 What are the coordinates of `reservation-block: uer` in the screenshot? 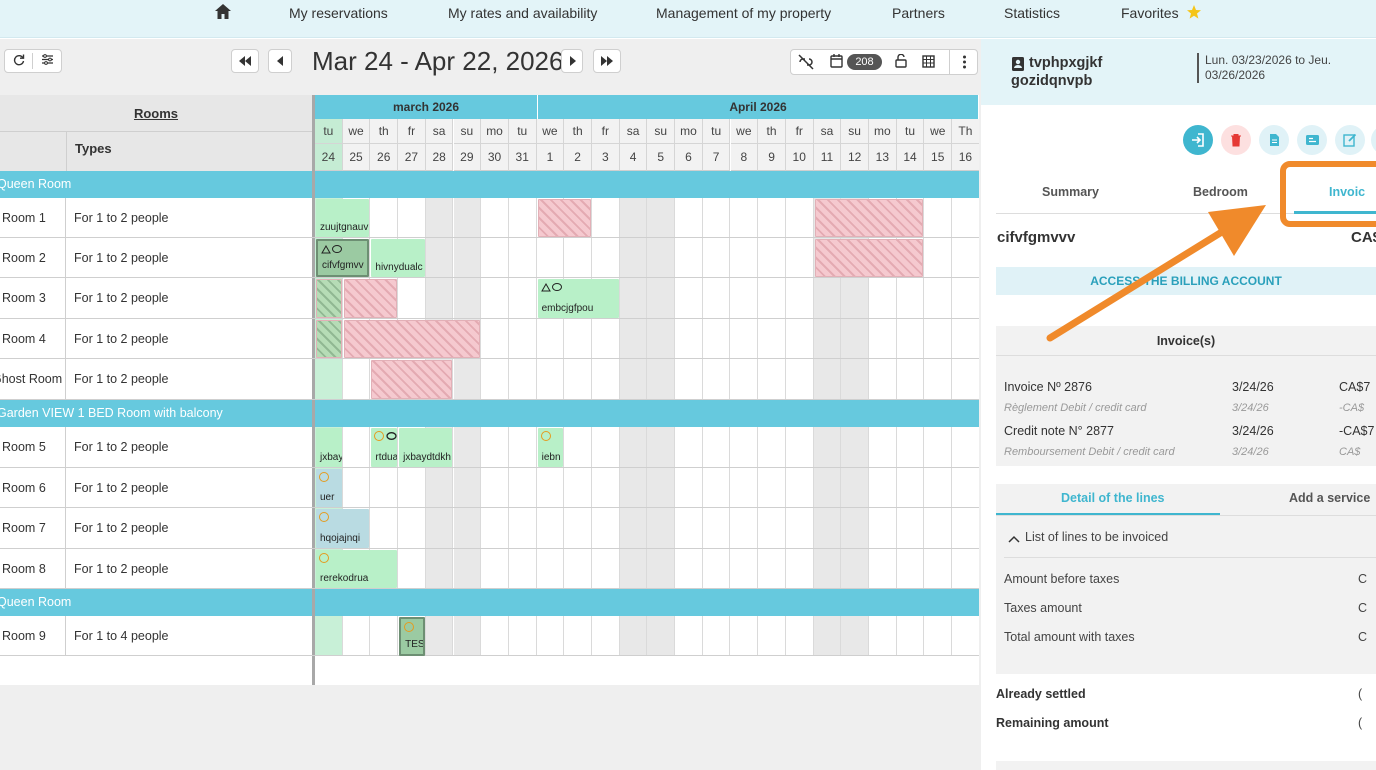 It's located at (329, 488).